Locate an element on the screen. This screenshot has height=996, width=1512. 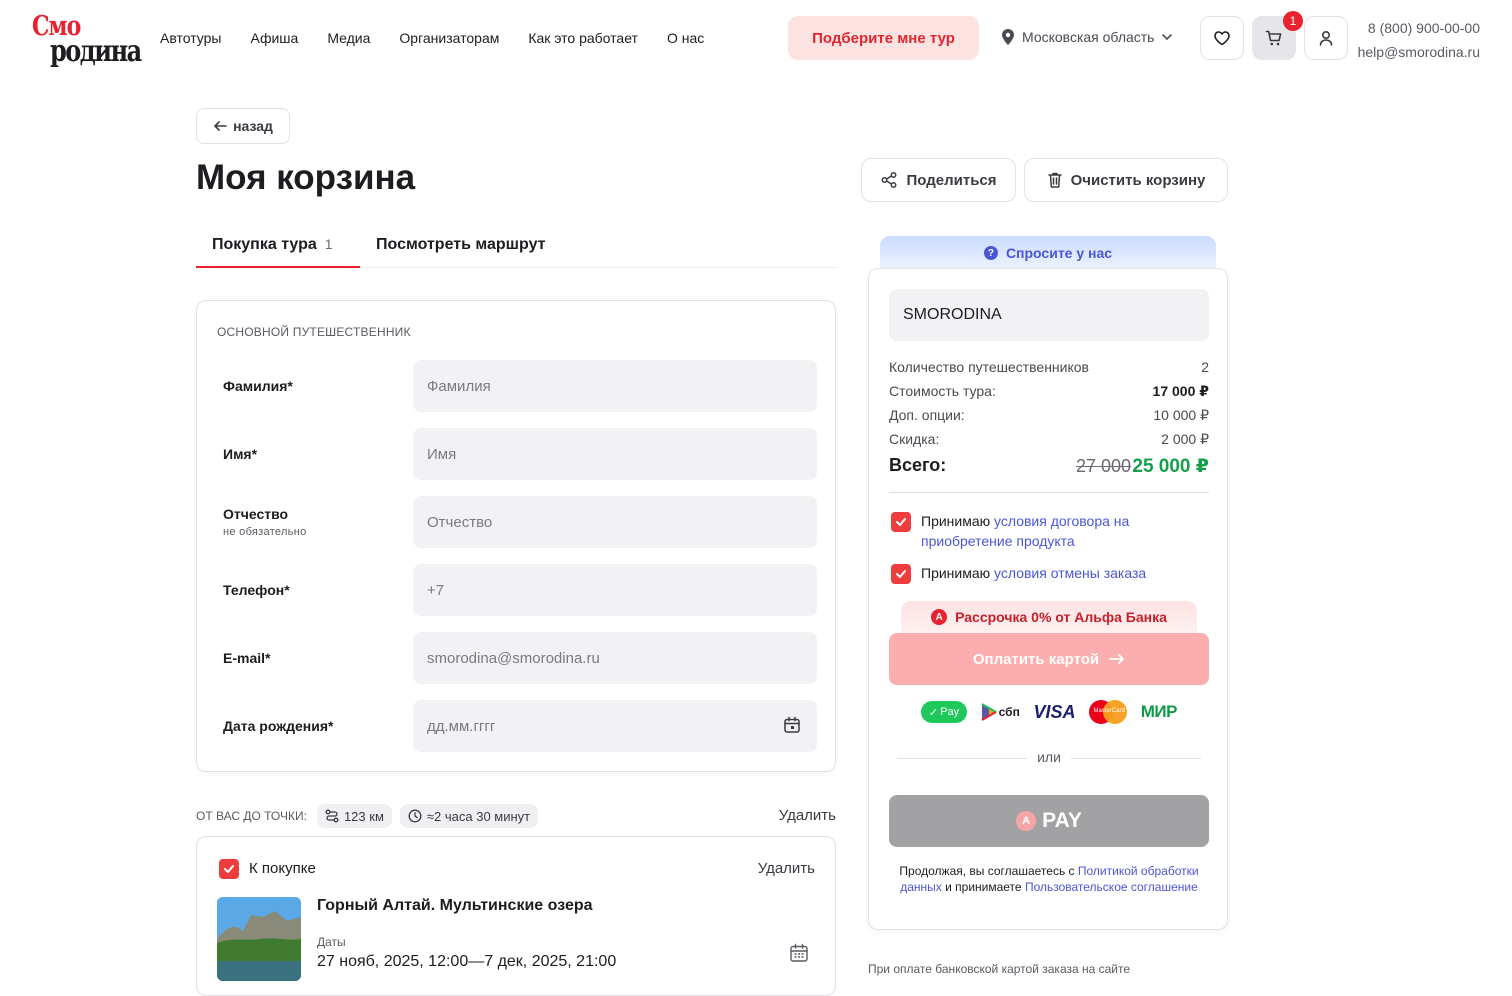
total-old-price: 27 000 is located at coordinates (1103, 466).